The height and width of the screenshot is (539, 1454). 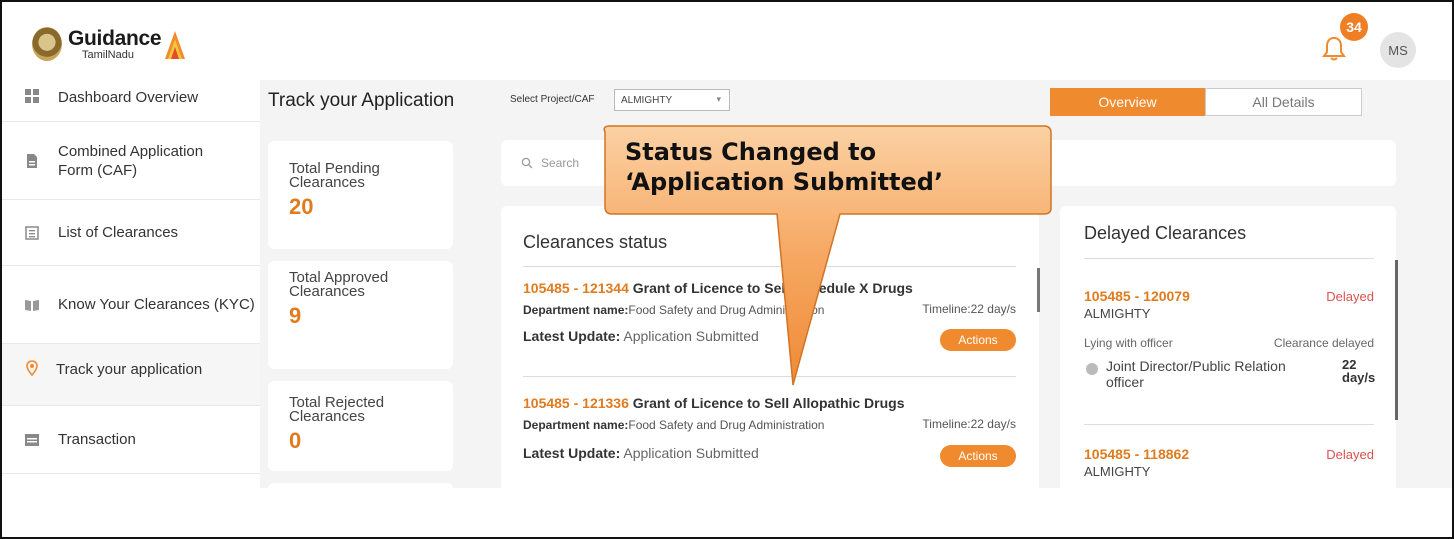 I want to click on chevron-down-icon: ▾, so click(x=718, y=99).